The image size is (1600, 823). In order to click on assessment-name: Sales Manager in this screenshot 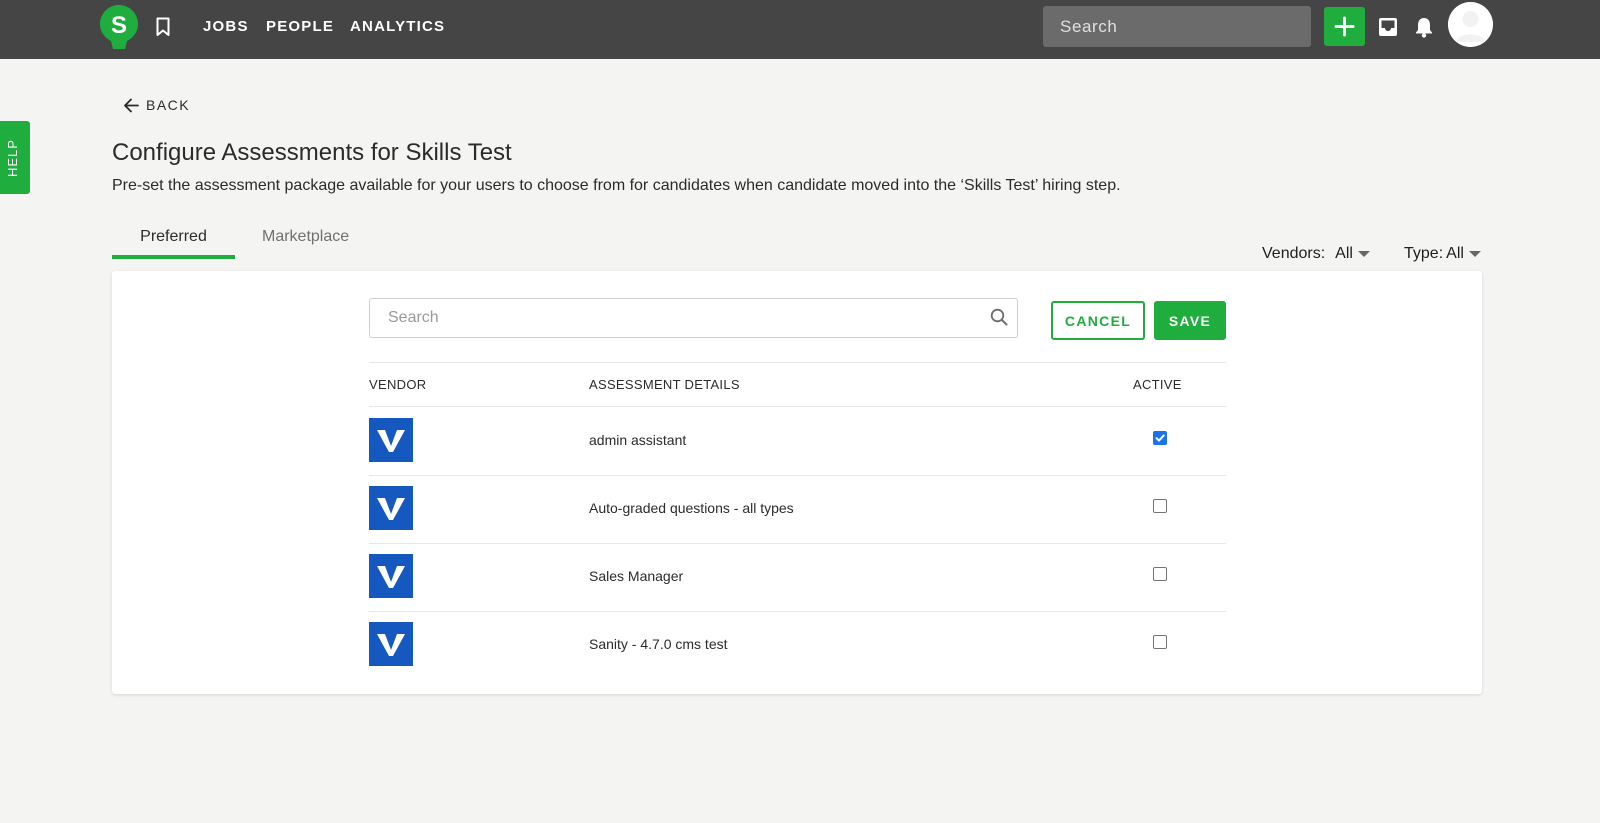, I will do `click(636, 576)`.